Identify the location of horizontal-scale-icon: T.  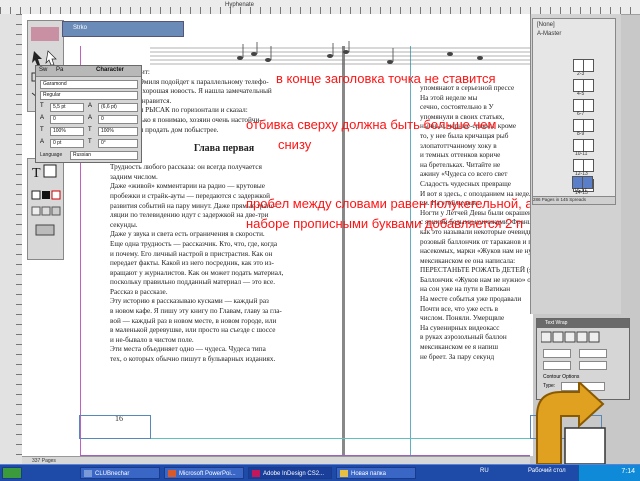
(90, 130).